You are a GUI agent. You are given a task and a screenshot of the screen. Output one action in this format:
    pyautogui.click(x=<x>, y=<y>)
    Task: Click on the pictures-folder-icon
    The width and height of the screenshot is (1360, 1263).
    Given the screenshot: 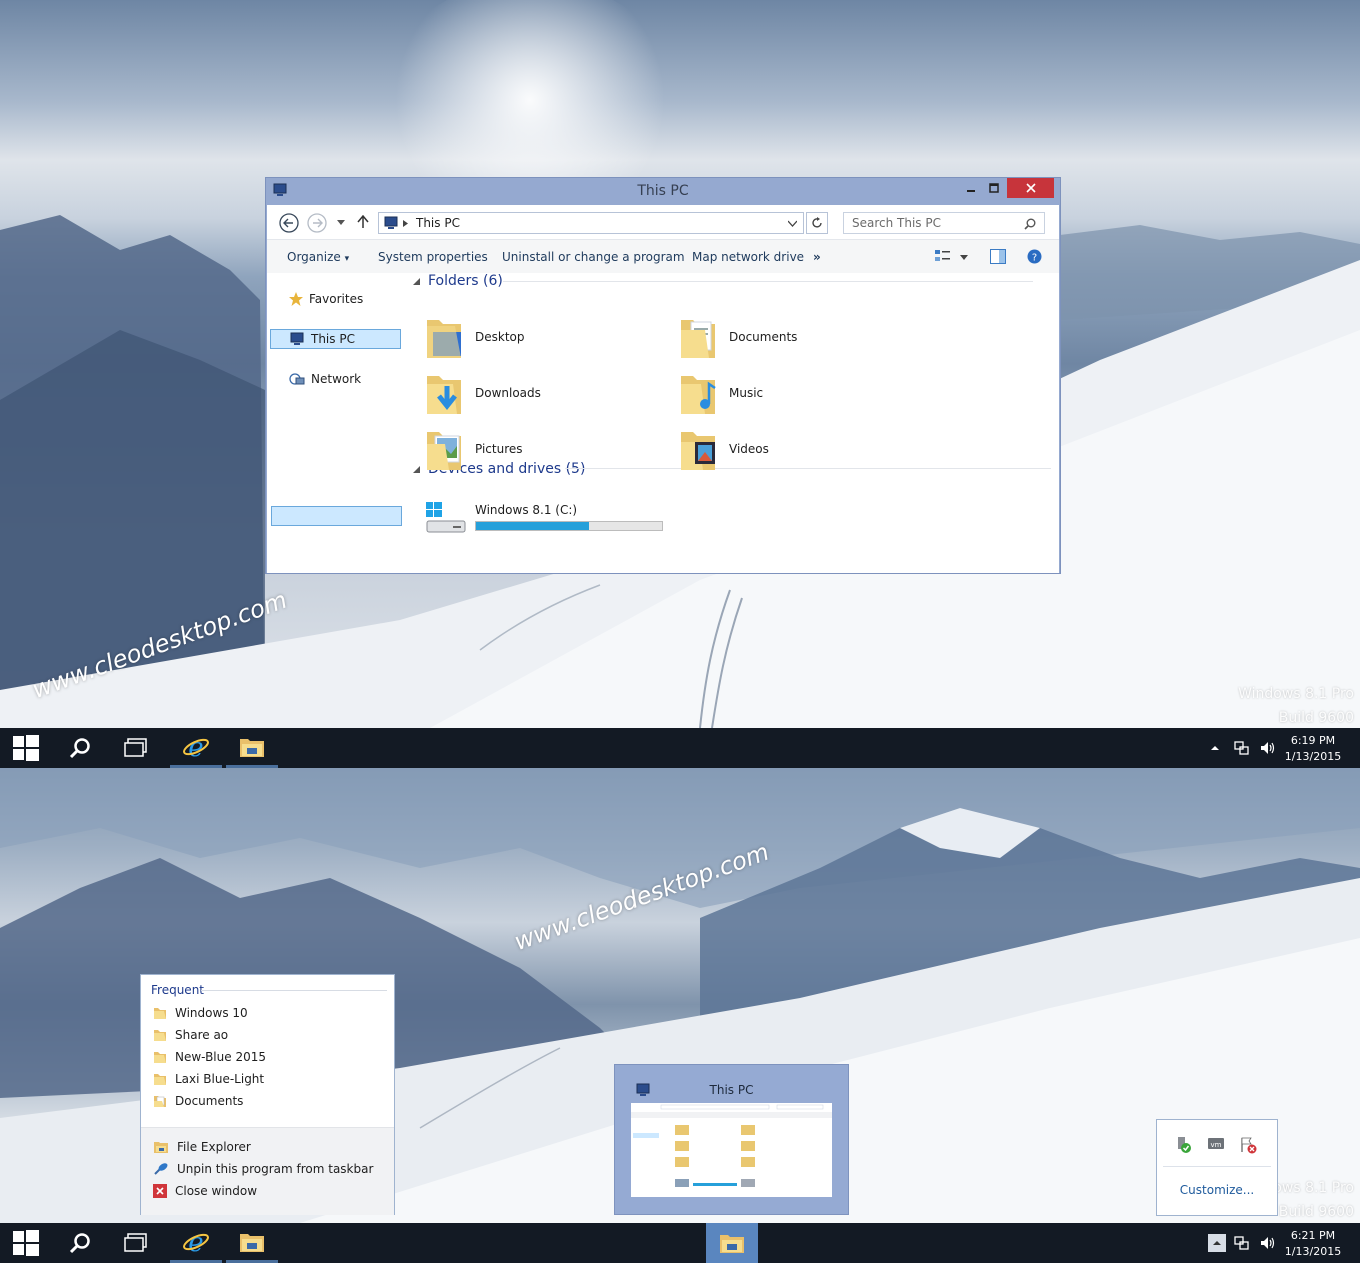 What is the action you would take?
    pyautogui.click(x=444, y=451)
    